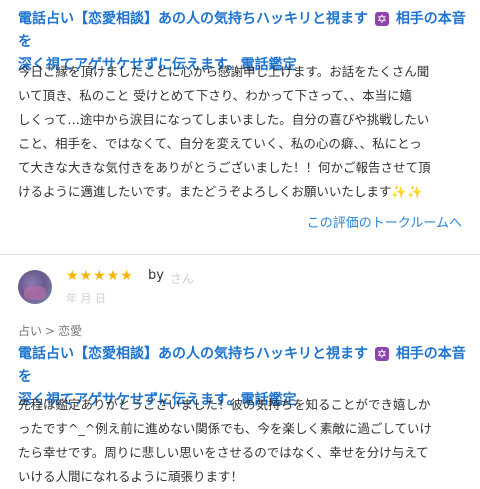 Image resolution: width=480 pixels, height=489 pixels. Describe the element at coordinates (131, 476) in the screenshot. I see `review-line: いける人間になれるように頑張ります！` at that location.